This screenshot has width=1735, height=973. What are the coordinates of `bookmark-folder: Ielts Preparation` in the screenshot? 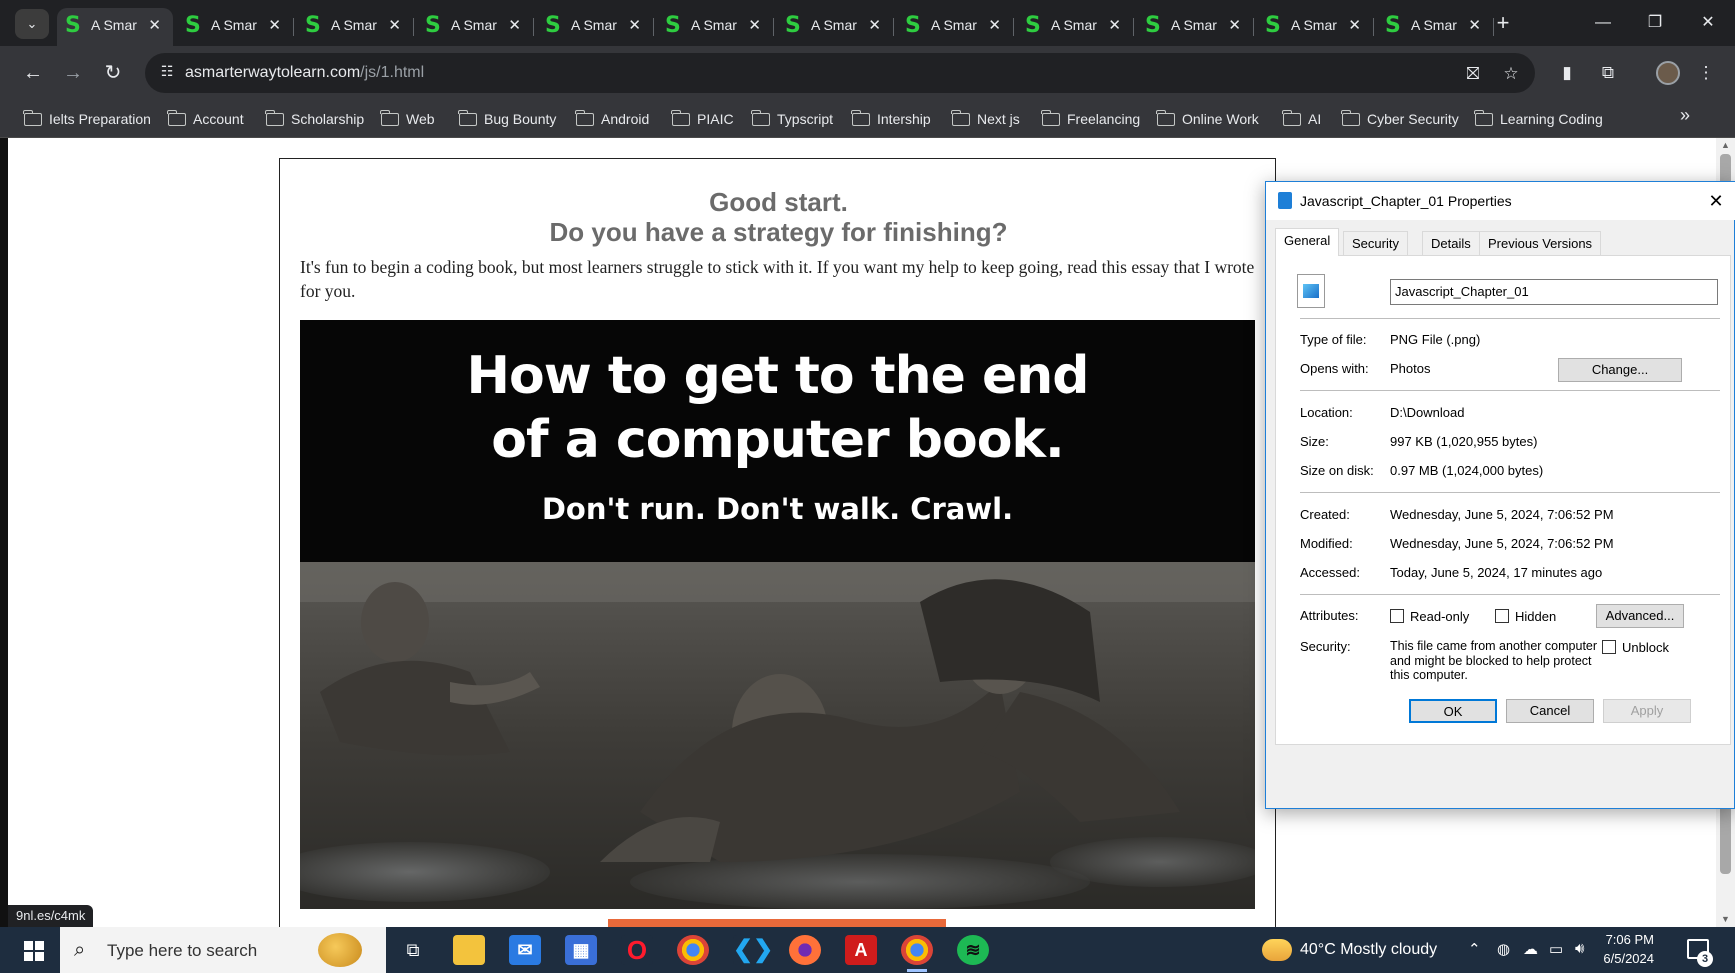 It's located at (87, 119).